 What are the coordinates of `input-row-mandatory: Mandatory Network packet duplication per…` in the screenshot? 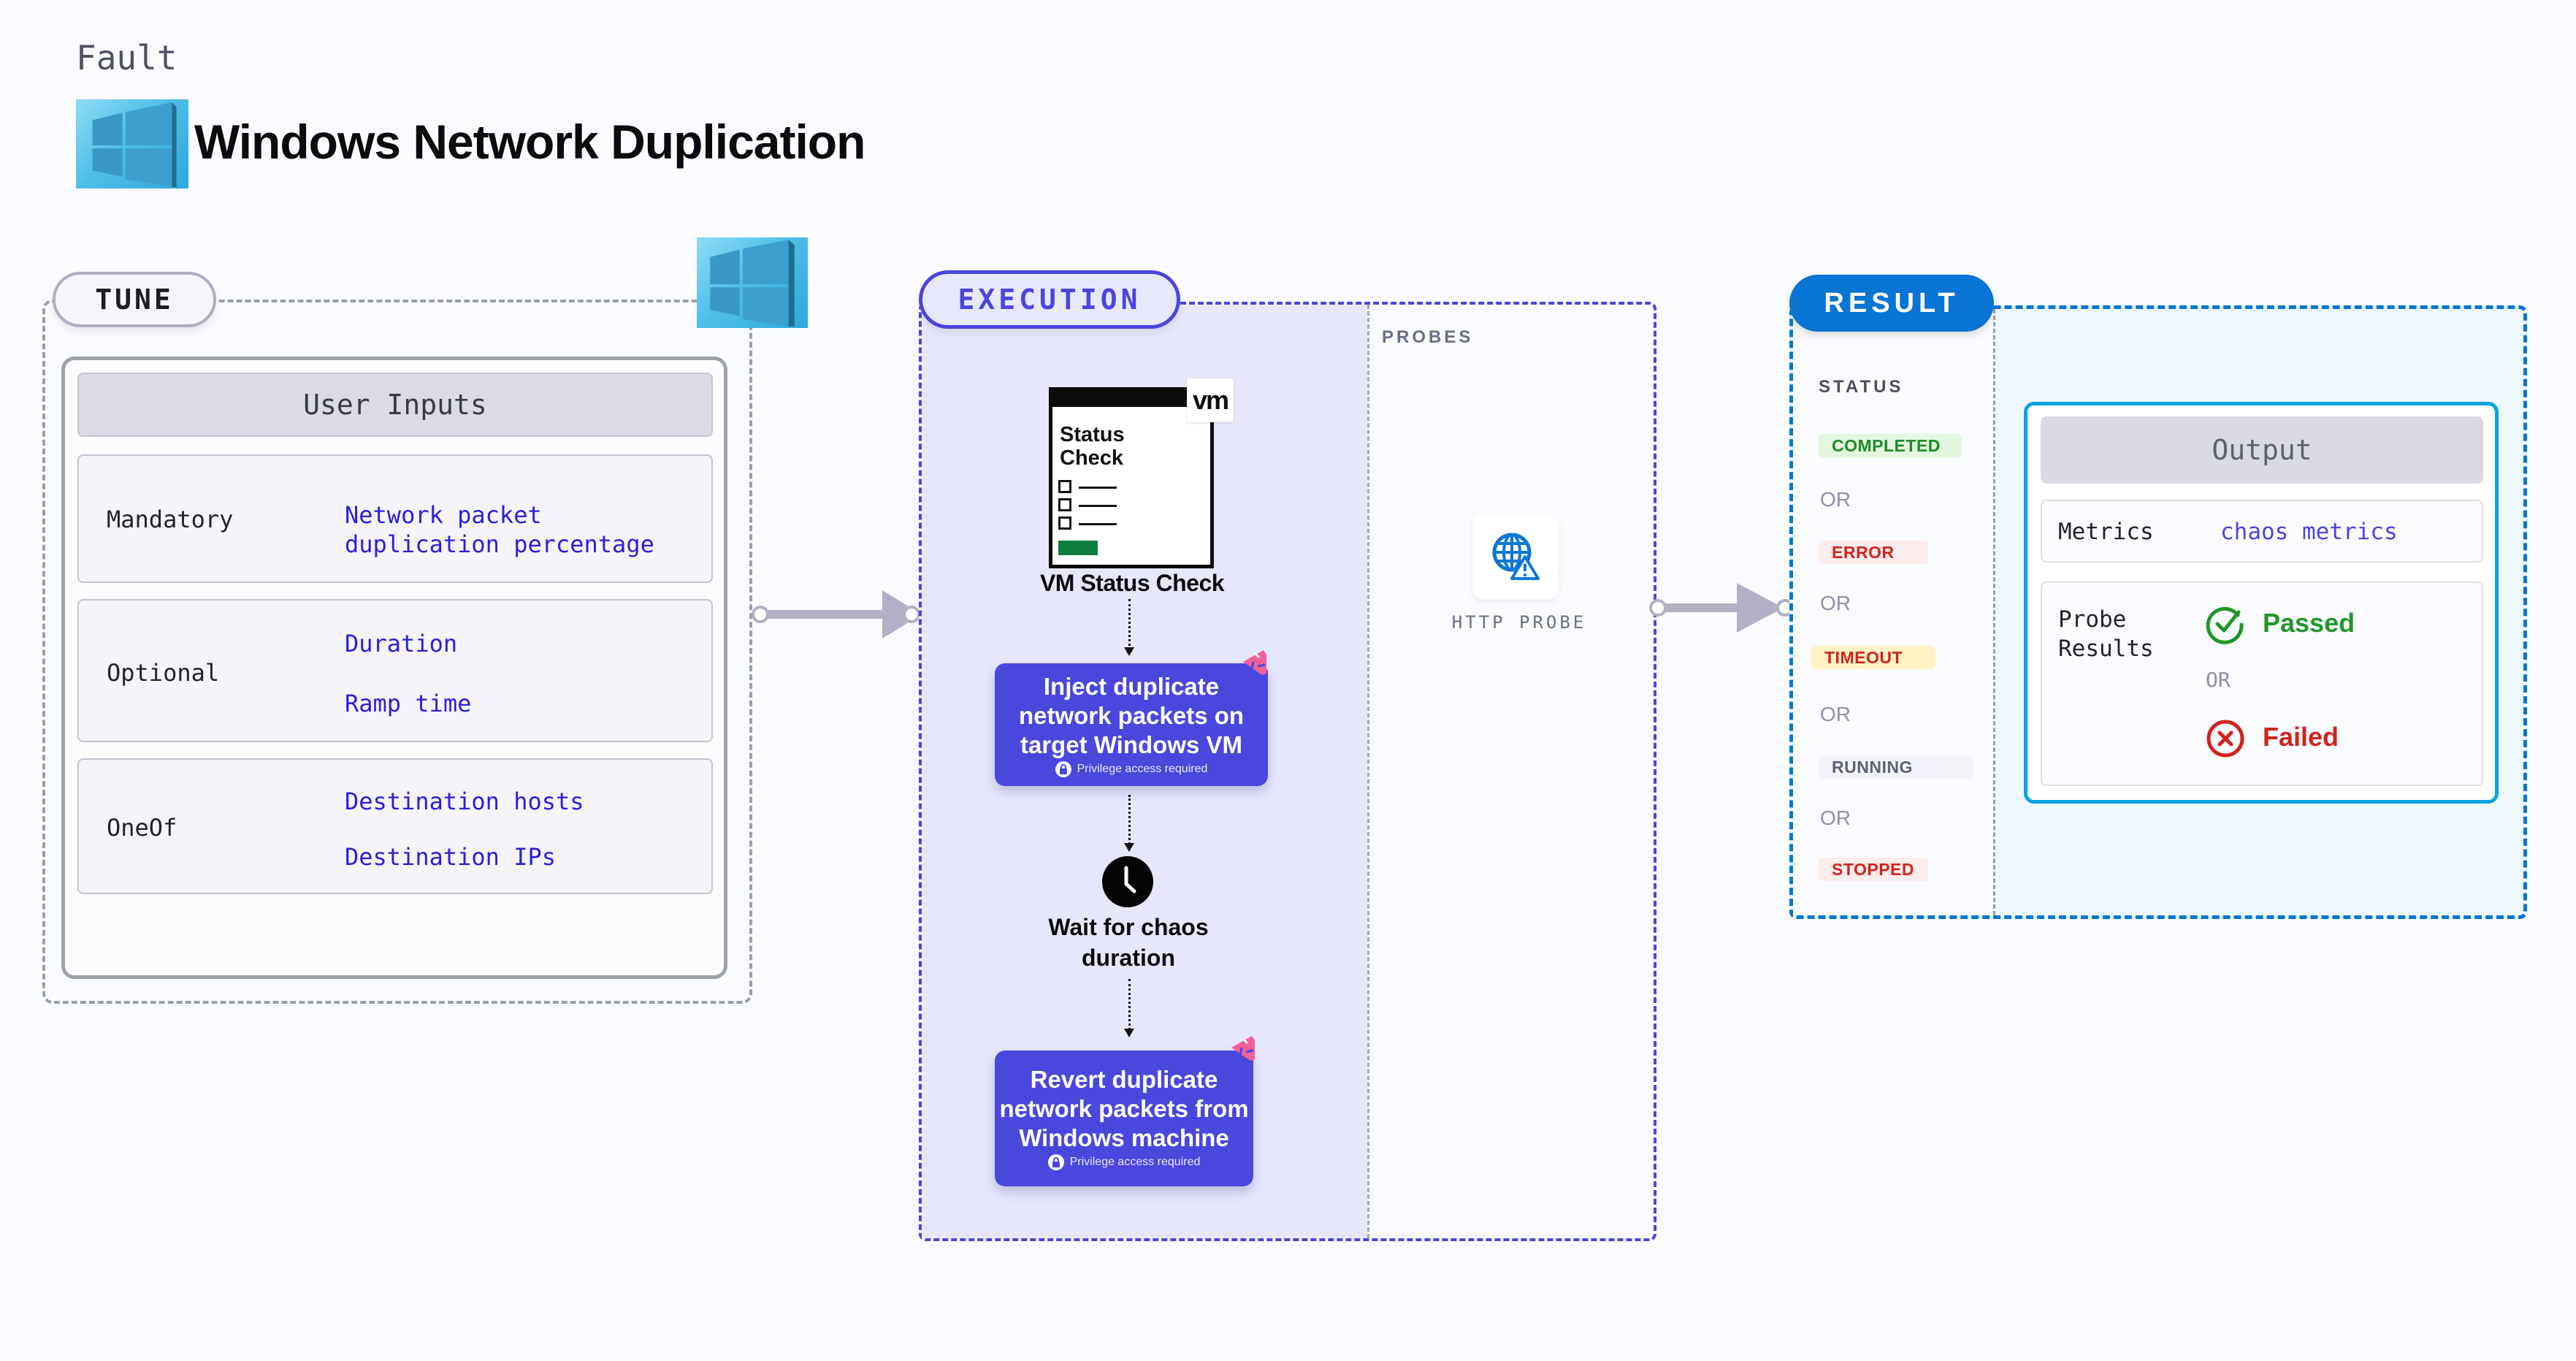 It's located at (395, 518).